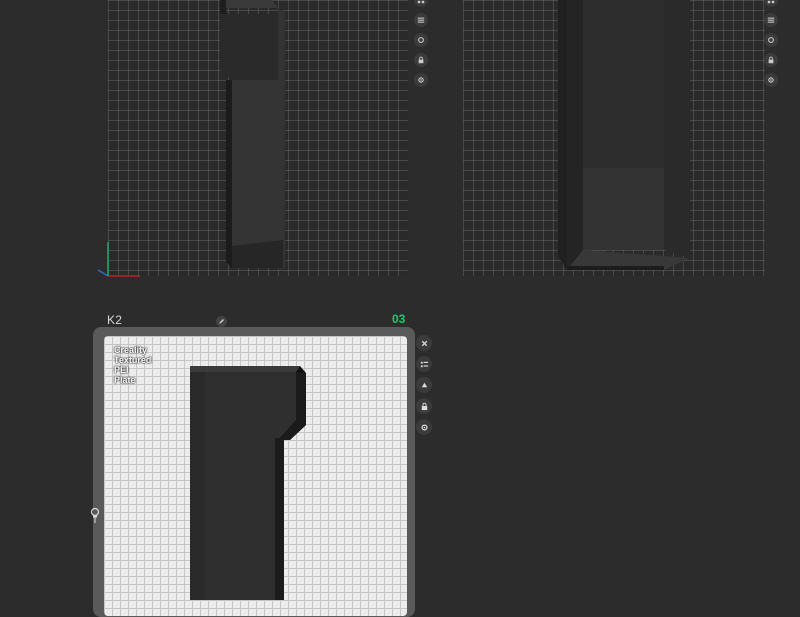 This screenshot has width=800, height=617. I want to click on origin-marker-icon, so click(95, 515).